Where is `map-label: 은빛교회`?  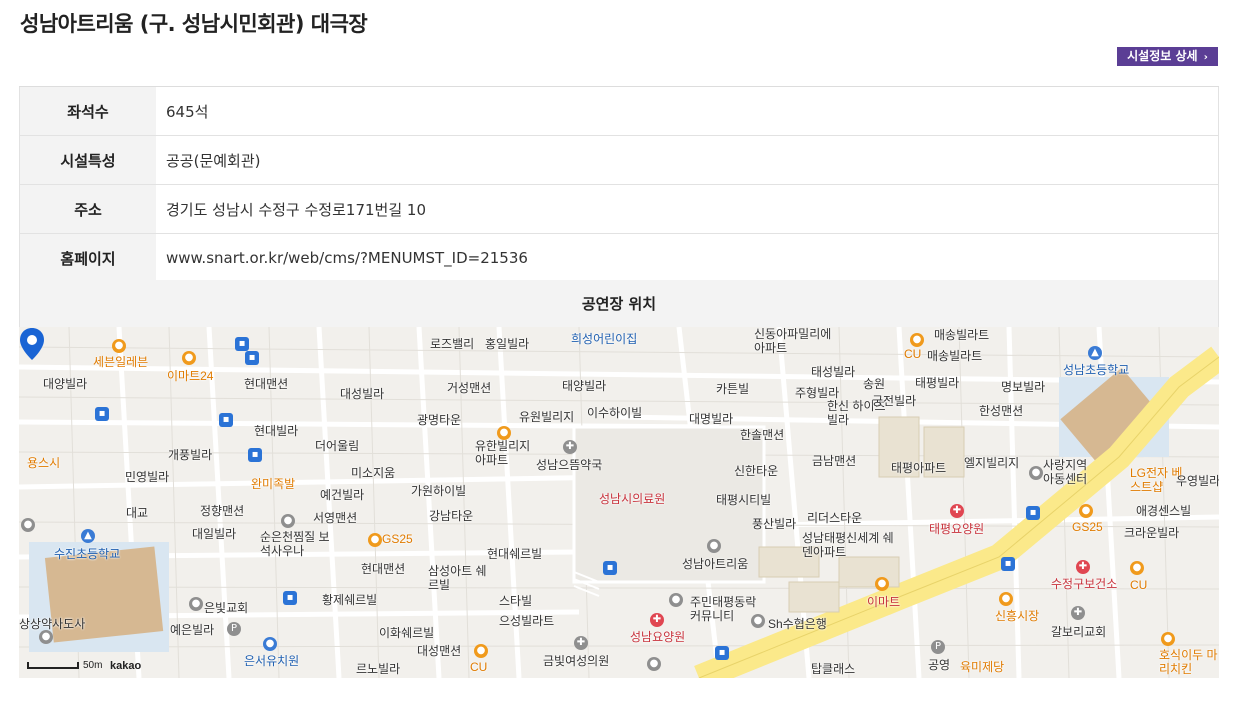 map-label: 은빛교회 is located at coordinates (226, 607).